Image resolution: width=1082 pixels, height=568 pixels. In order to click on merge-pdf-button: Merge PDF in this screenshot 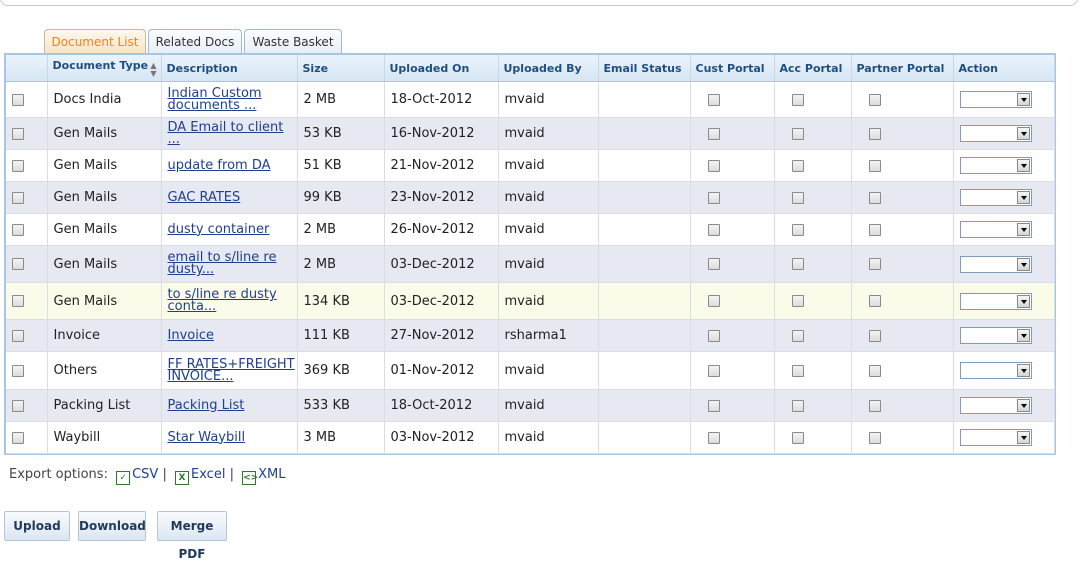, I will do `click(192, 536)`.